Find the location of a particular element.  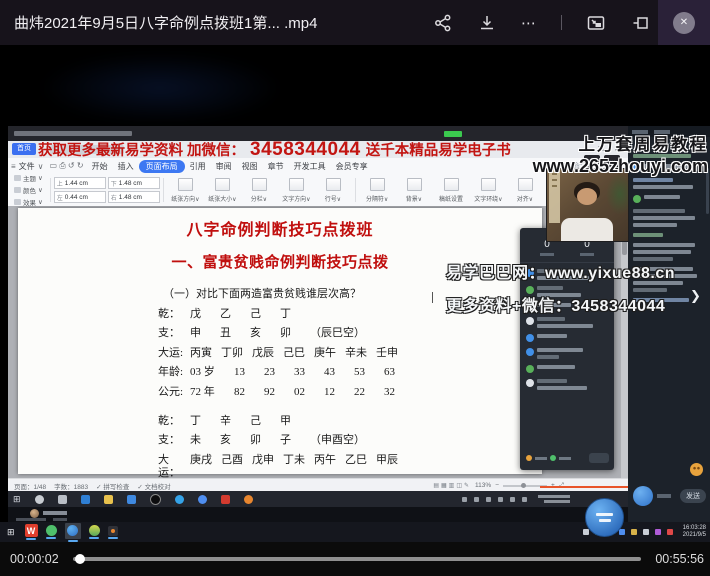

wps-tab-home: 开始 is located at coordinates (99, 166).